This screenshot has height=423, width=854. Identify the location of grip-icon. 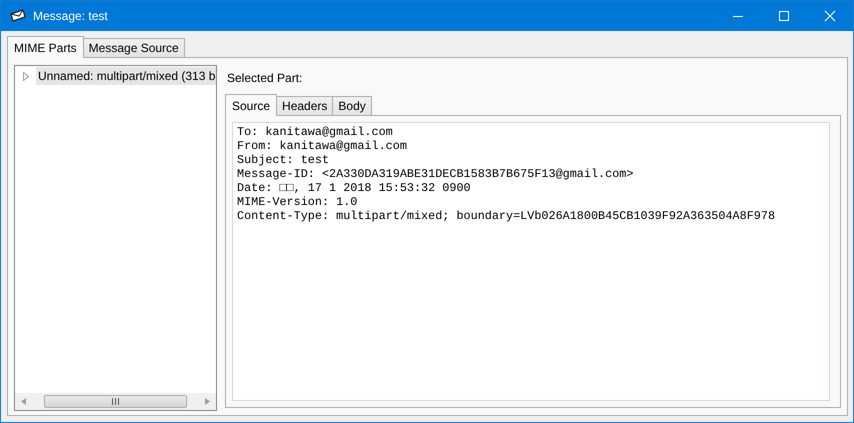
(115, 401).